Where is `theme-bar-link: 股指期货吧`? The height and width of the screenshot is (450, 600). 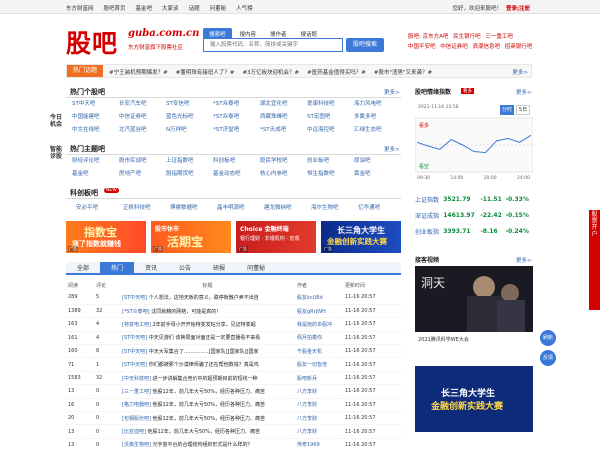
theme-bar-link: 股指期货吧 is located at coordinates (189, 174).